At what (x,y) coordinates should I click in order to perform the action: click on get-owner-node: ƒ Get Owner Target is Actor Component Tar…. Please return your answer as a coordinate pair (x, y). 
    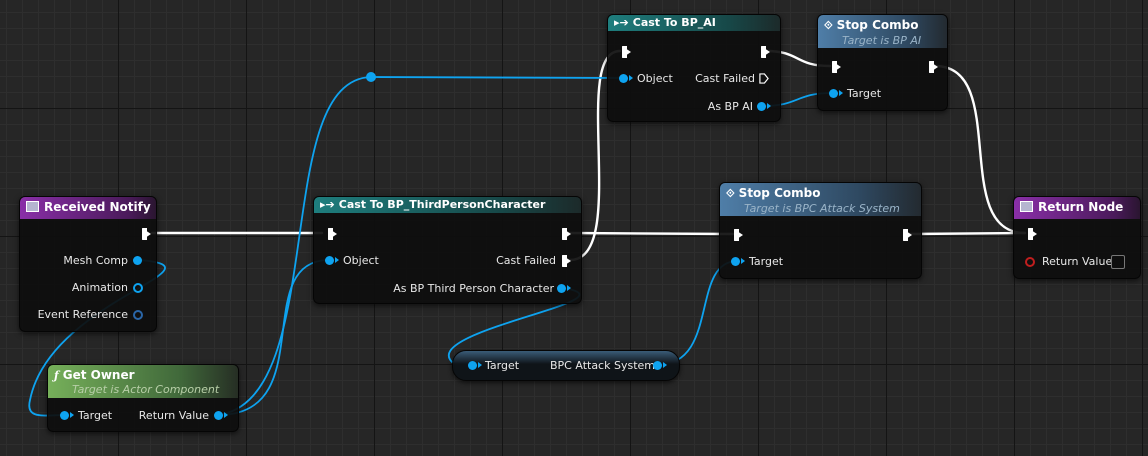
    Looking at the image, I should click on (143, 398).